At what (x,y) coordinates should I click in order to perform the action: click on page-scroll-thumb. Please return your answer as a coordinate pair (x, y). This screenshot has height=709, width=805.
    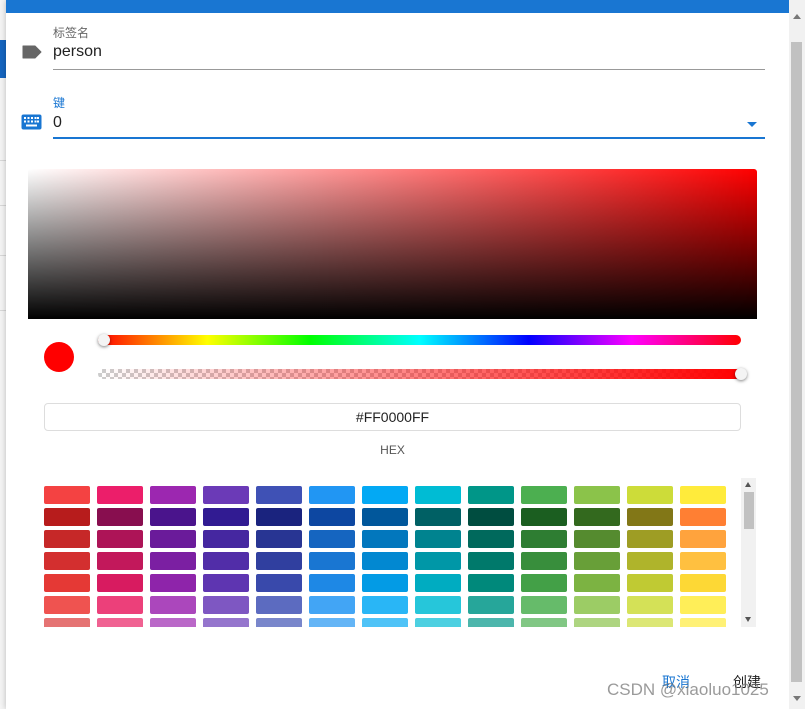
    Looking at the image, I should click on (796, 362).